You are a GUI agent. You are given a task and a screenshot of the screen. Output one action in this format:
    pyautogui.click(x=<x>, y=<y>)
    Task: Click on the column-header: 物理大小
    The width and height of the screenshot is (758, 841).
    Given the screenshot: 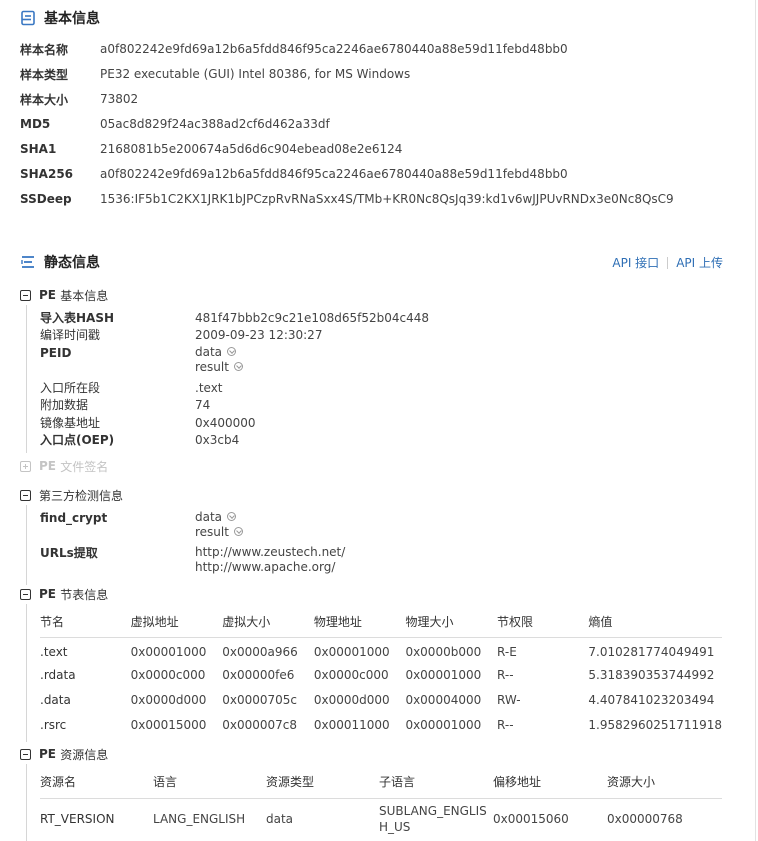 What is the action you would take?
    pyautogui.click(x=451, y=622)
    